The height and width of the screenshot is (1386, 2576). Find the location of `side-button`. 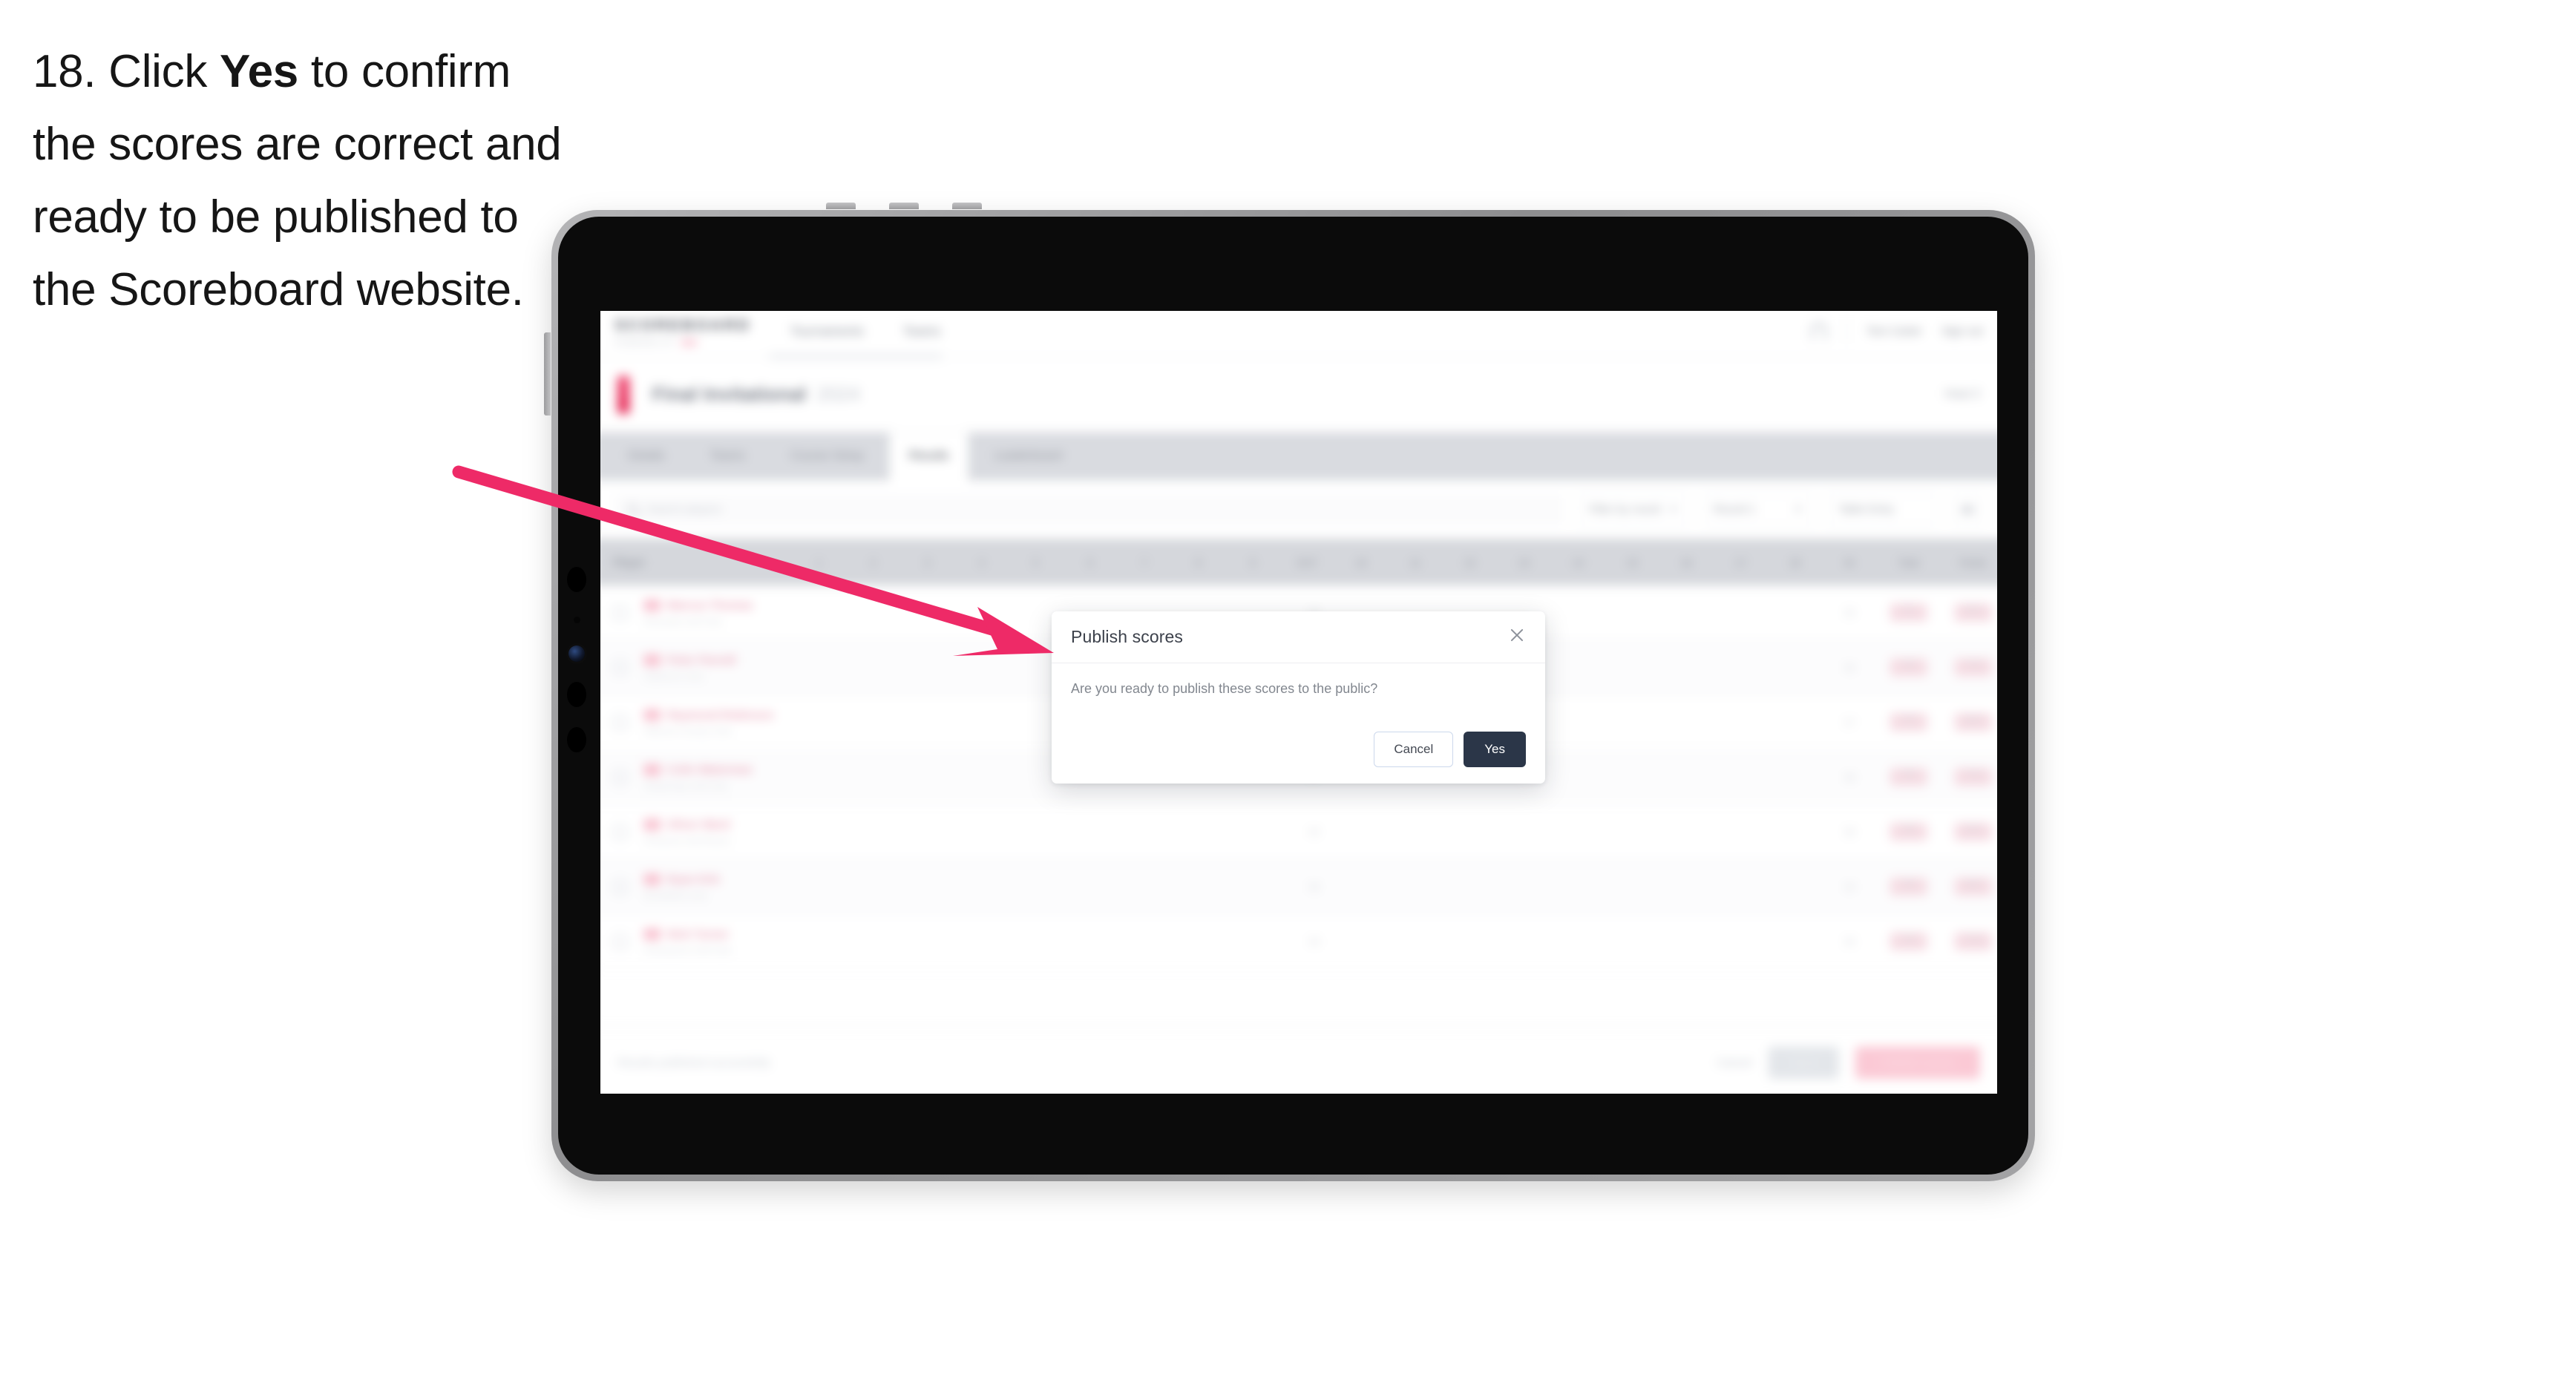

side-button is located at coordinates (547, 374).